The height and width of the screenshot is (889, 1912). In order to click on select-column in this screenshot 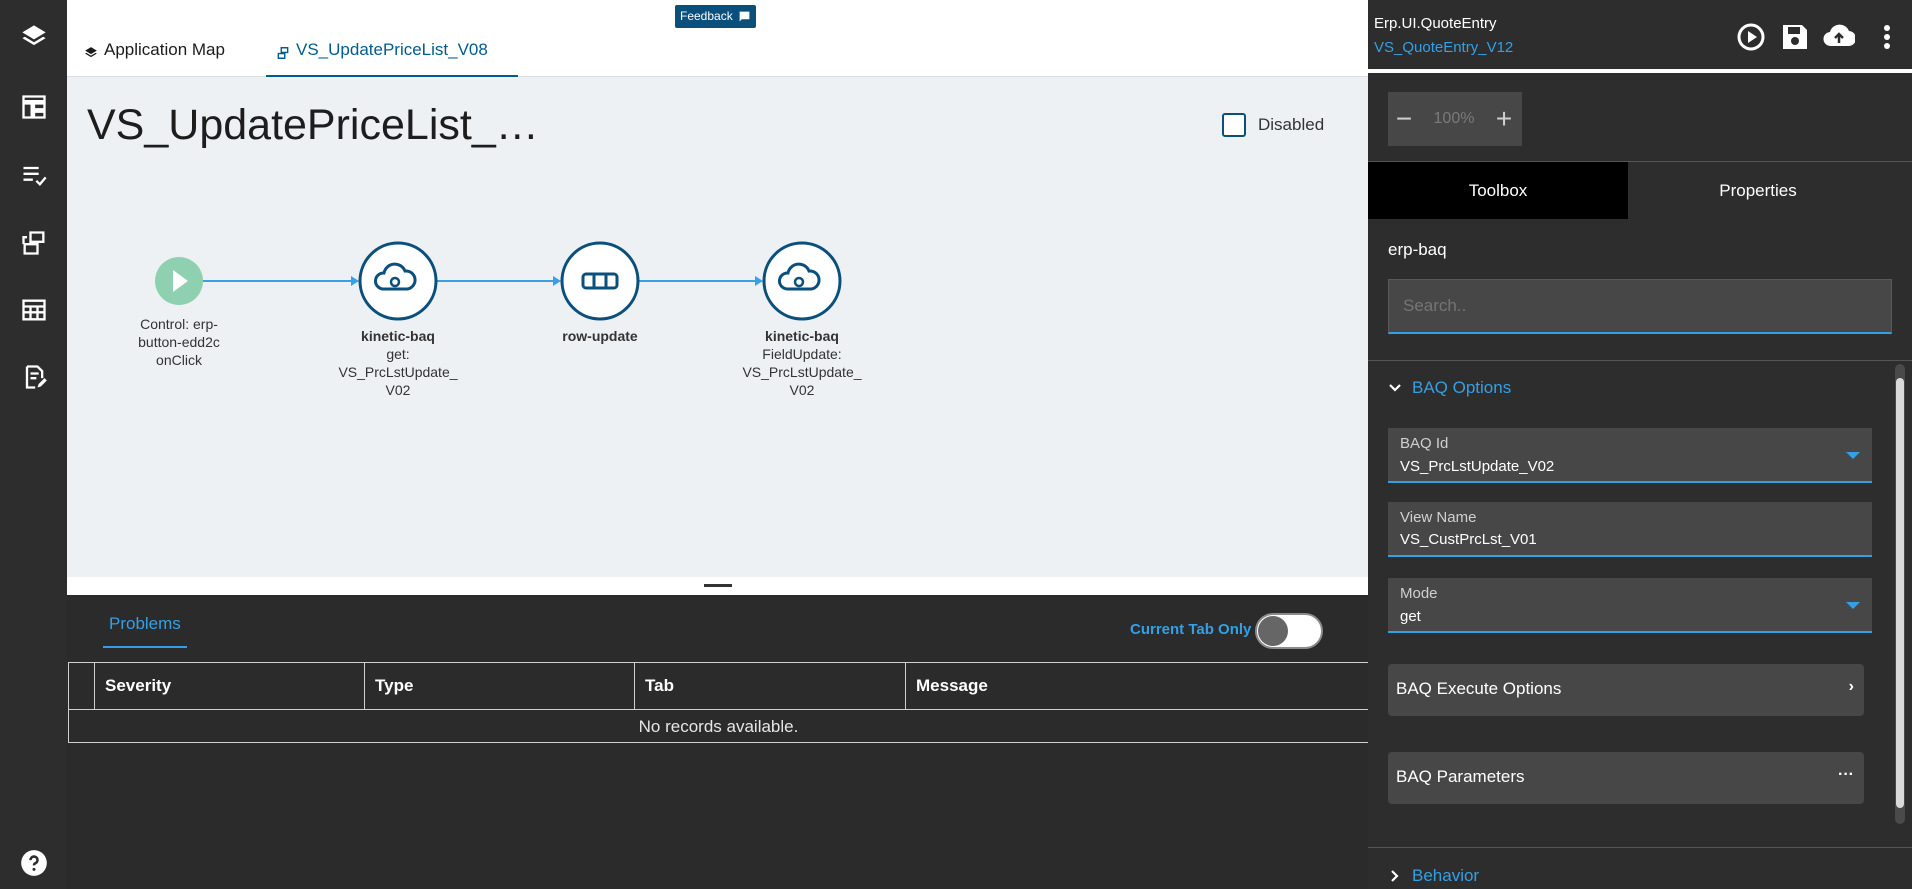, I will do `click(81, 686)`.